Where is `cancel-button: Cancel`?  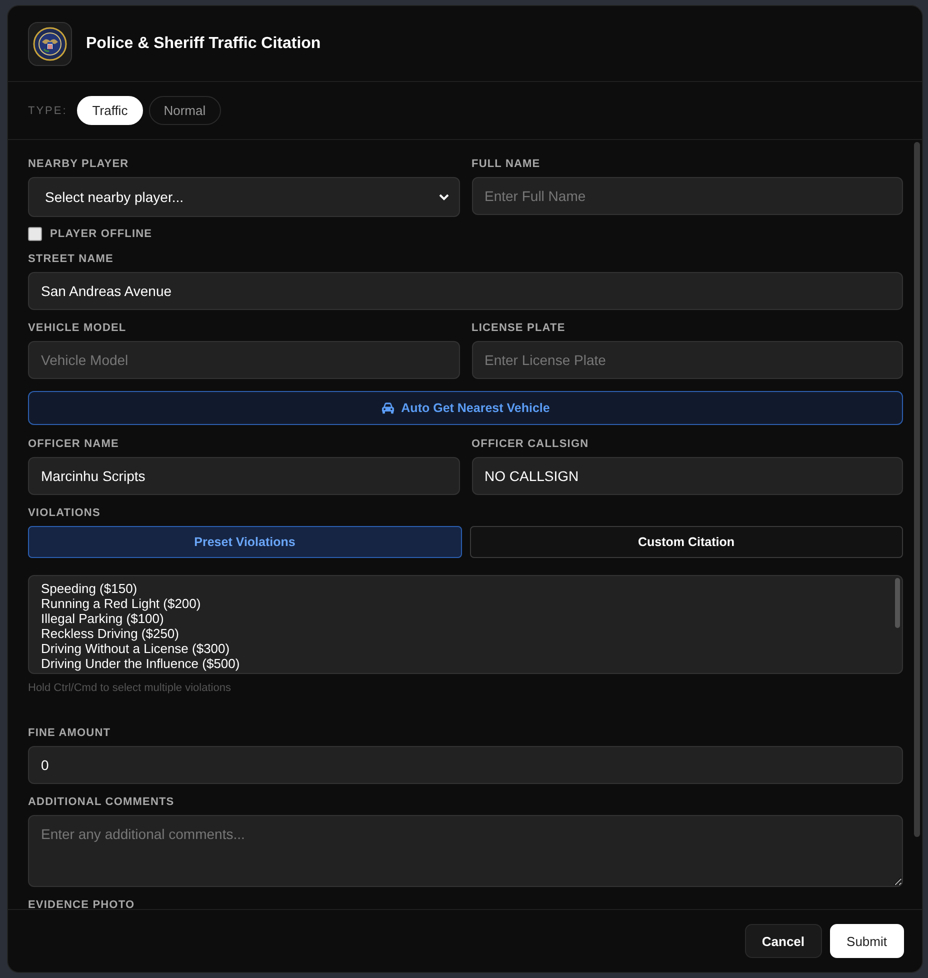 cancel-button: Cancel is located at coordinates (783, 941).